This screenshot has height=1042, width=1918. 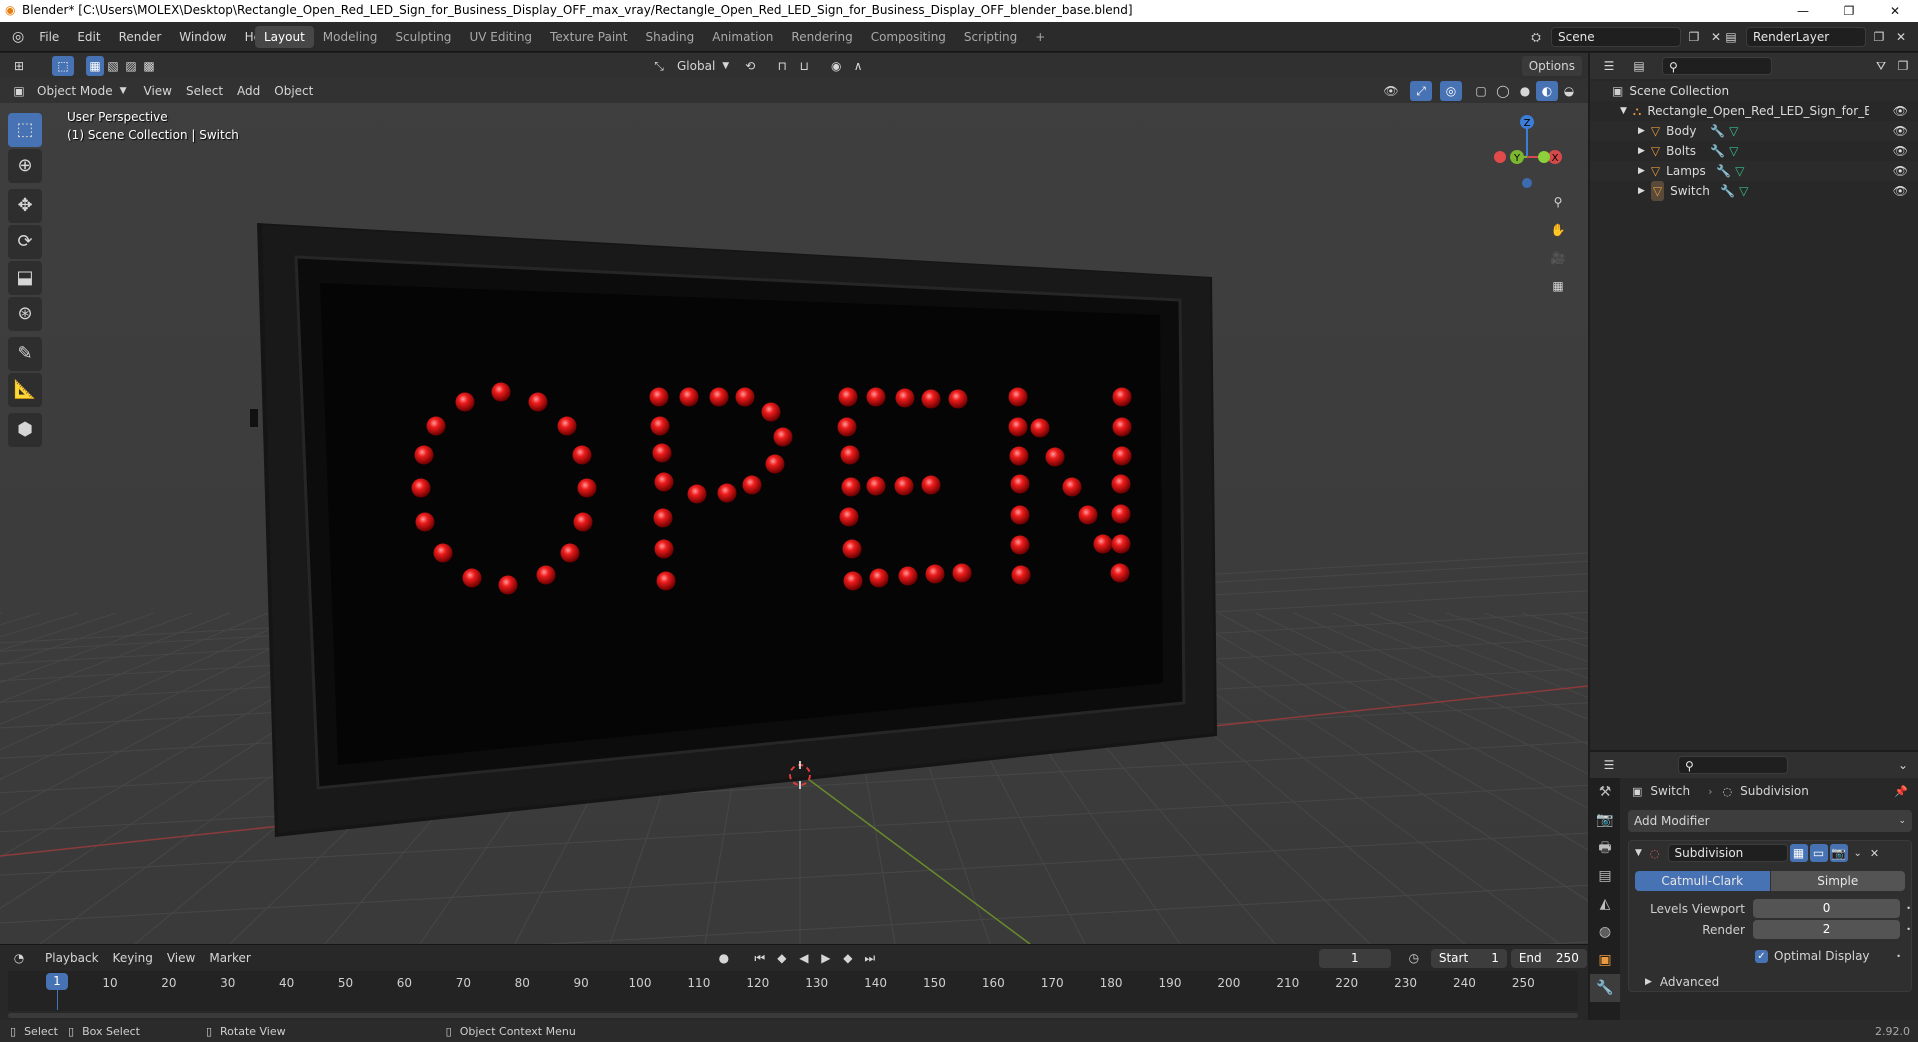 What do you see at coordinates (1849, 11) in the screenshot?
I see `restore-button: ❐` at bounding box center [1849, 11].